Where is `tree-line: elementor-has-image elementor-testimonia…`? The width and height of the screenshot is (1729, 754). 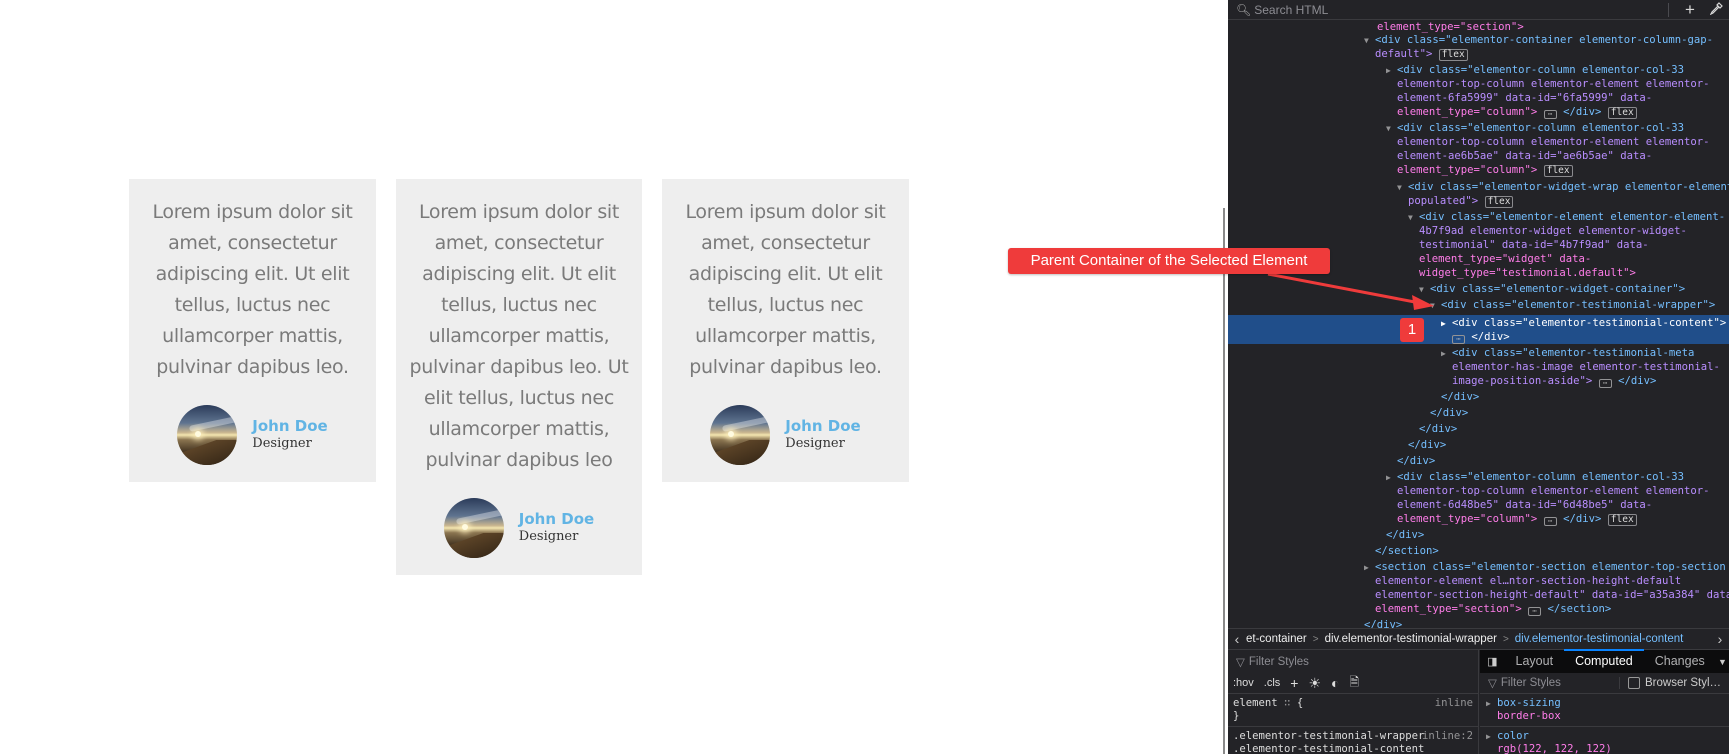
tree-line: elementor-has-image elementor-testimonia… is located at coordinates (1586, 367).